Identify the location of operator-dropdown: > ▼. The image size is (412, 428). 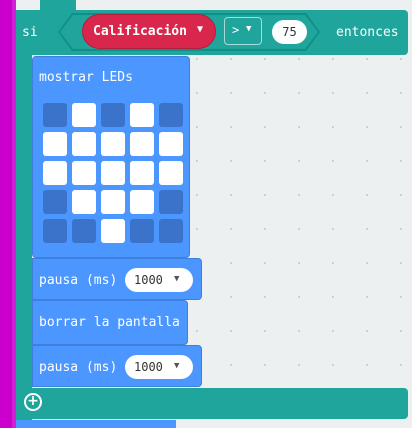
(243, 31).